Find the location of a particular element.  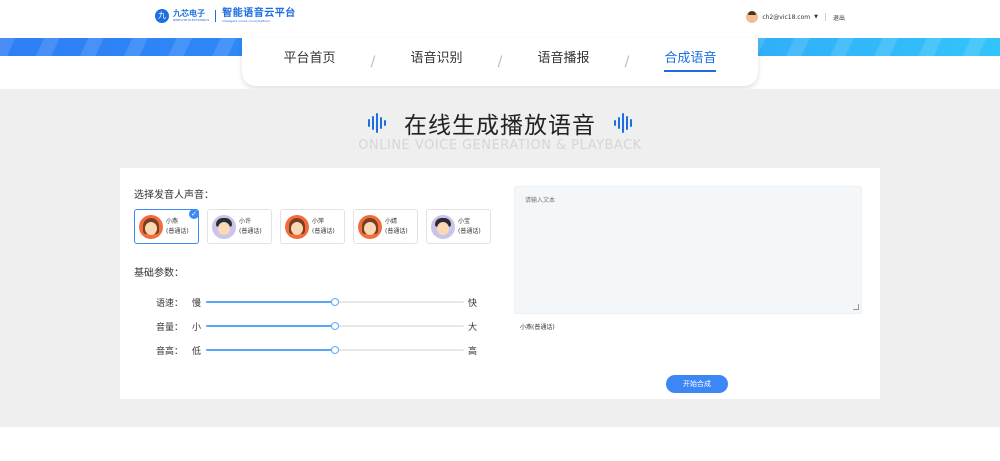

check-icon: ✓ is located at coordinates (194, 214).